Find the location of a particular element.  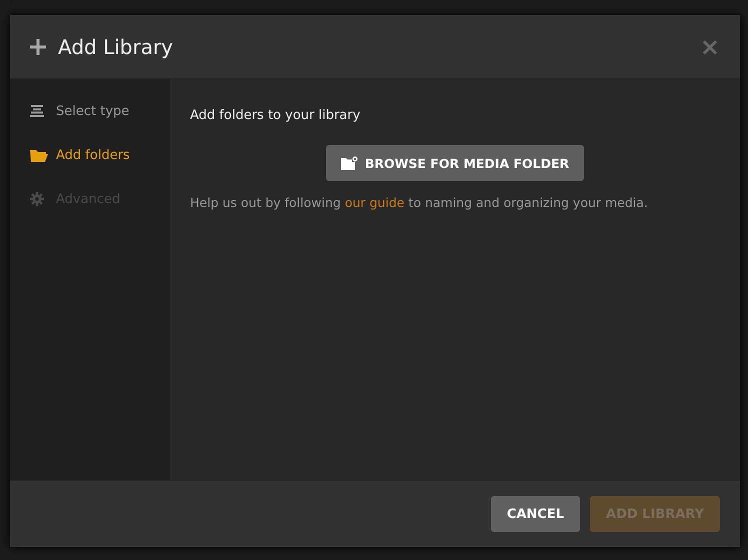

section-heading: Add folders to your library is located at coordinates (275, 115).